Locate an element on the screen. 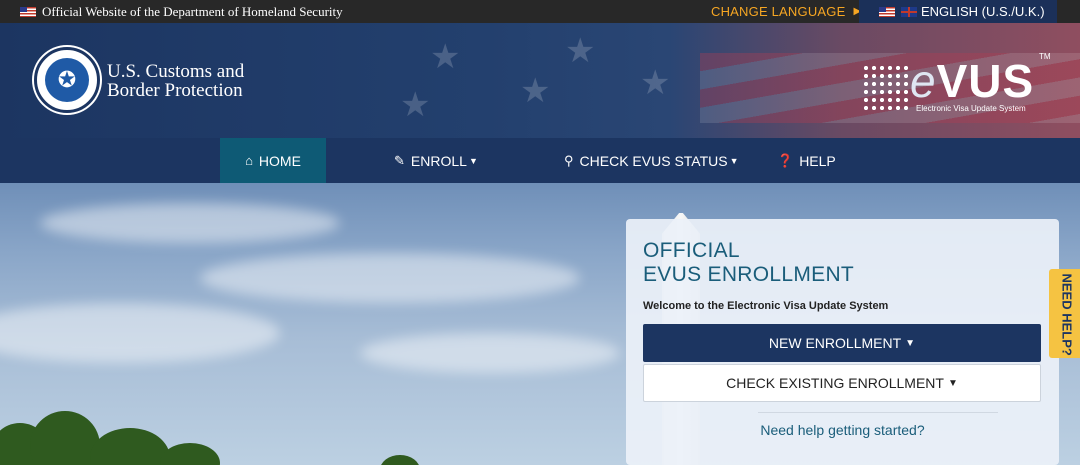  globe-dots-icon is located at coordinates (885, 87).